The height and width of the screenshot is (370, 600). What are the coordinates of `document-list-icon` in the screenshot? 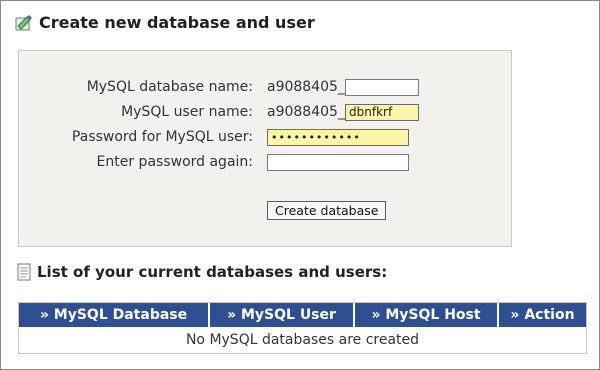 It's located at (24, 272).